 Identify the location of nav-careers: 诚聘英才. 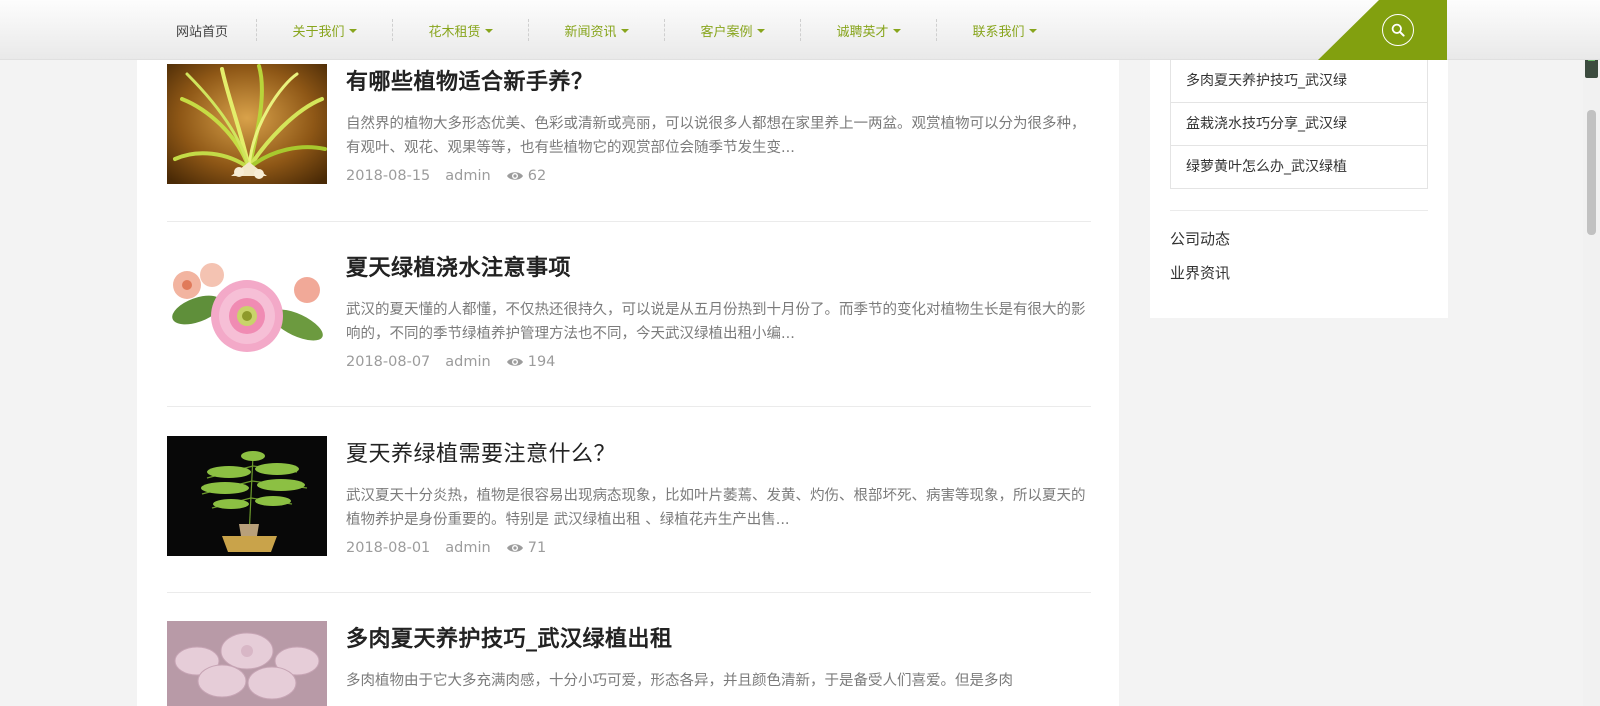
(868, 30).